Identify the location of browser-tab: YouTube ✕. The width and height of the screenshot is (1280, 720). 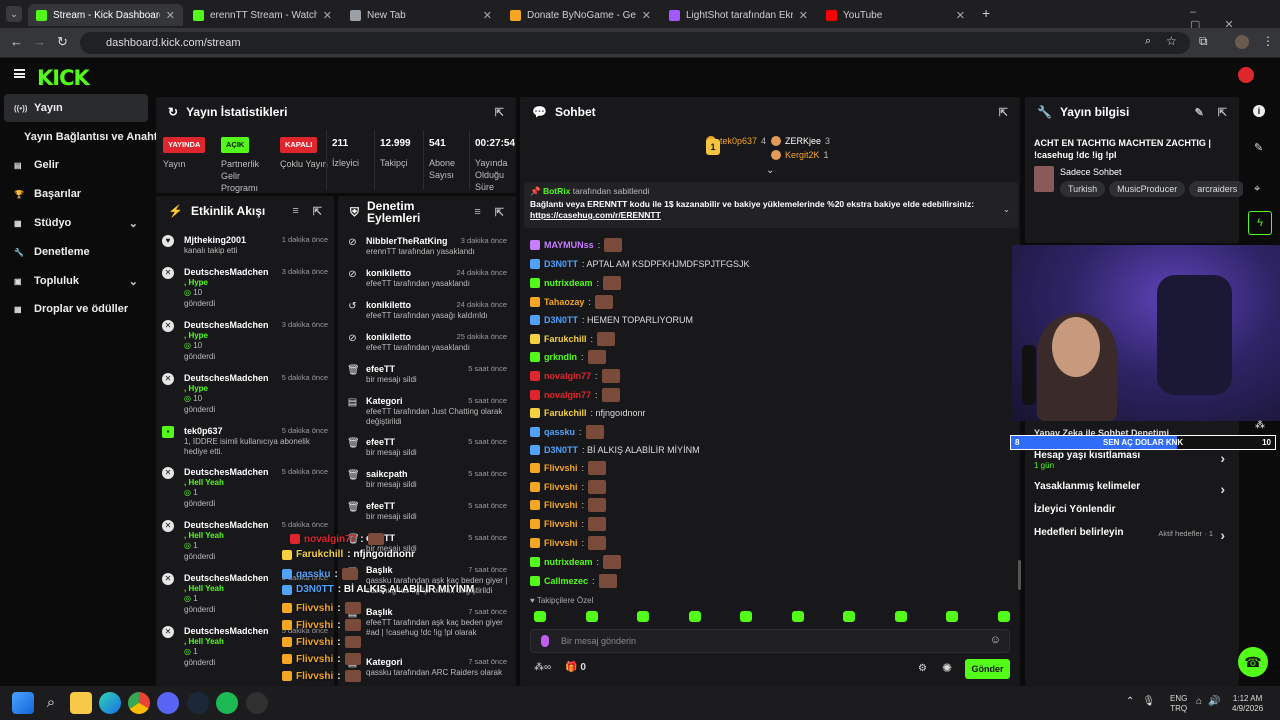
(895, 15).